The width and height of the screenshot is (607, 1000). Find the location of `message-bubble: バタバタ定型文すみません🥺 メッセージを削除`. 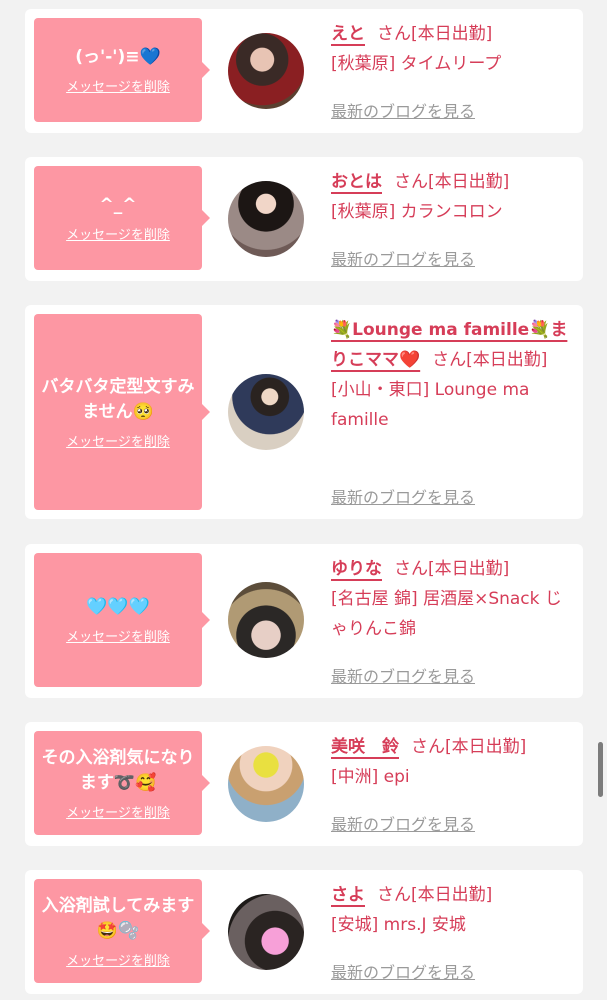

message-bubble: バタバタ定型文すみません🥺 メッセージを削除 is located at coordinates (122, 412).